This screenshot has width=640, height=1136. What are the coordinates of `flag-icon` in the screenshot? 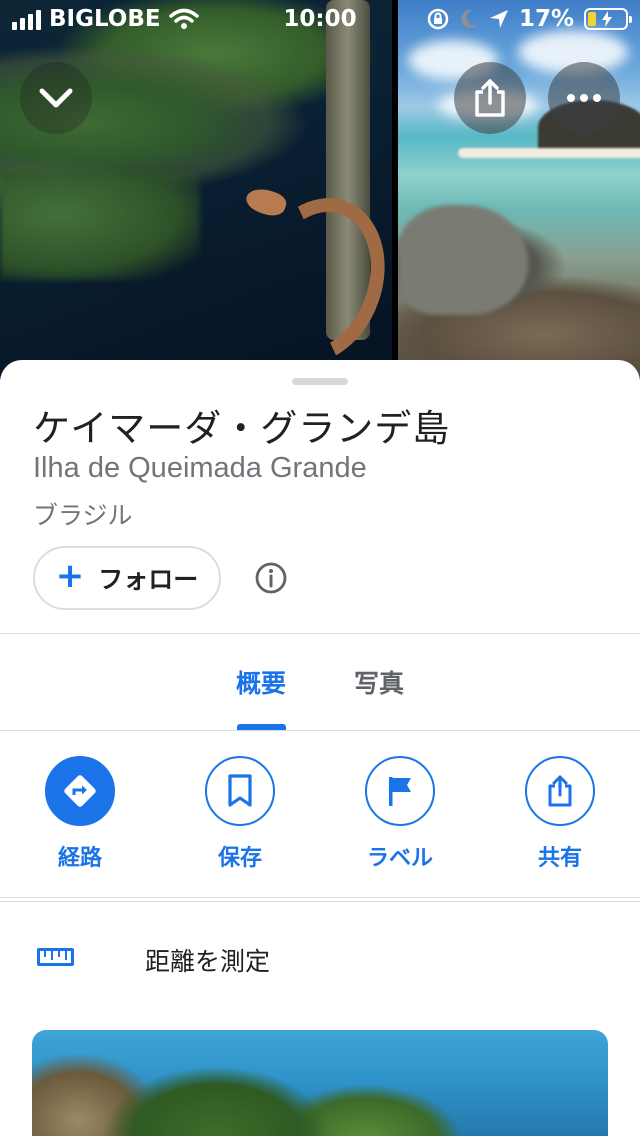 It's located at (400, 791).